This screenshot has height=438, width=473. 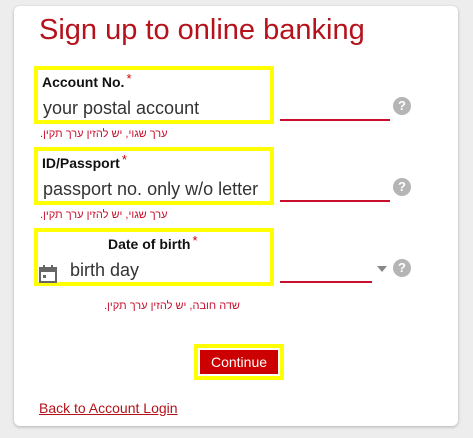 I want to click on continue-button-highlight: Continue, so click(x=239, y=362).